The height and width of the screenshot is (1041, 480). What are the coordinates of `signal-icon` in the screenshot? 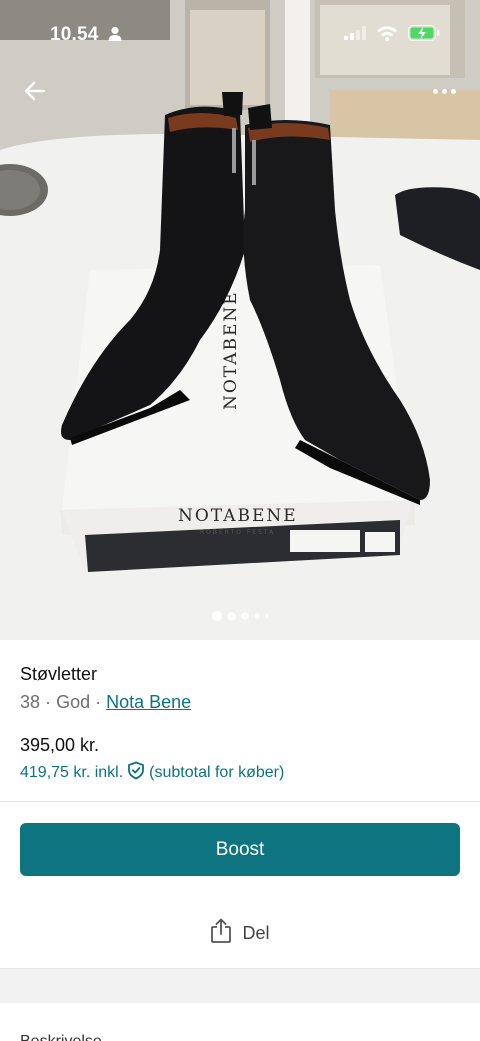 It's located at (355, 35).